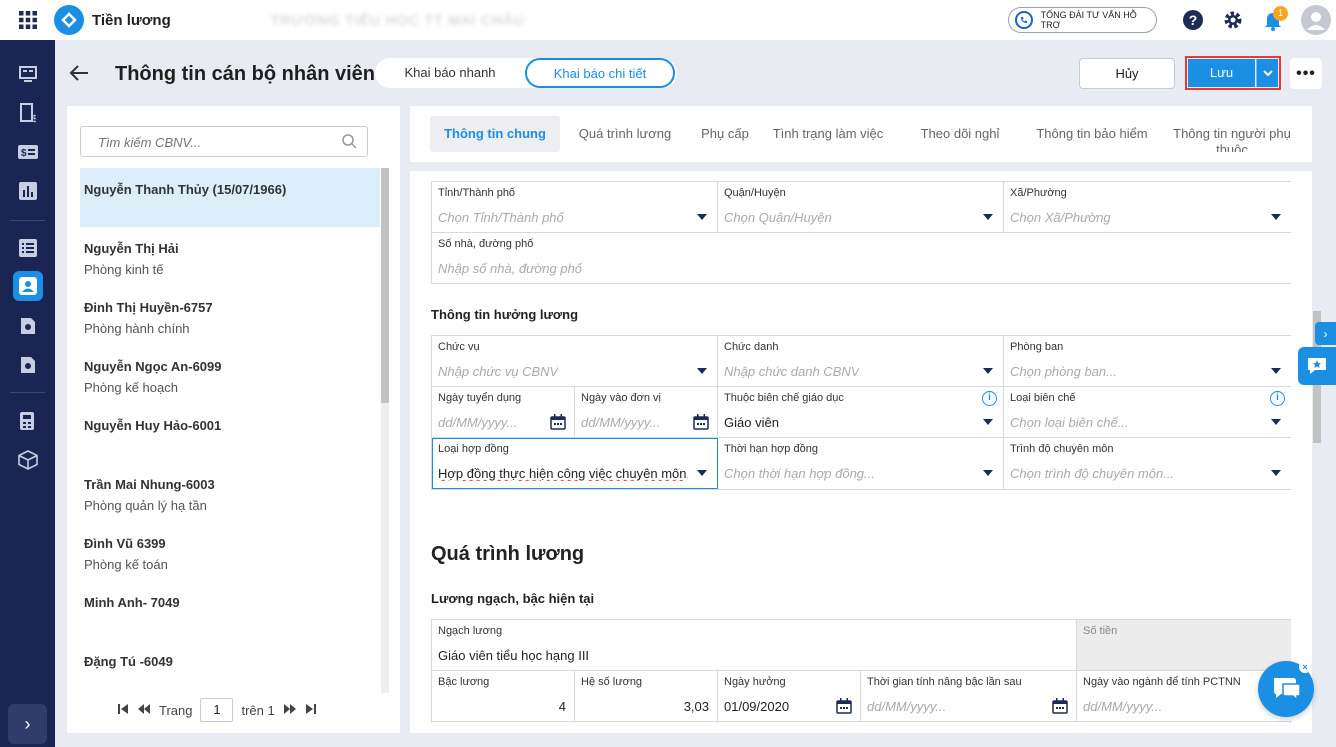 This screenshot has height=747, width=1336. What do you see at coordinates (861, 258) in the screenshot?
I see `street-input: Số nhà, đường phố Nhập số nhà, đường phố` at bounding box center [861, 258].